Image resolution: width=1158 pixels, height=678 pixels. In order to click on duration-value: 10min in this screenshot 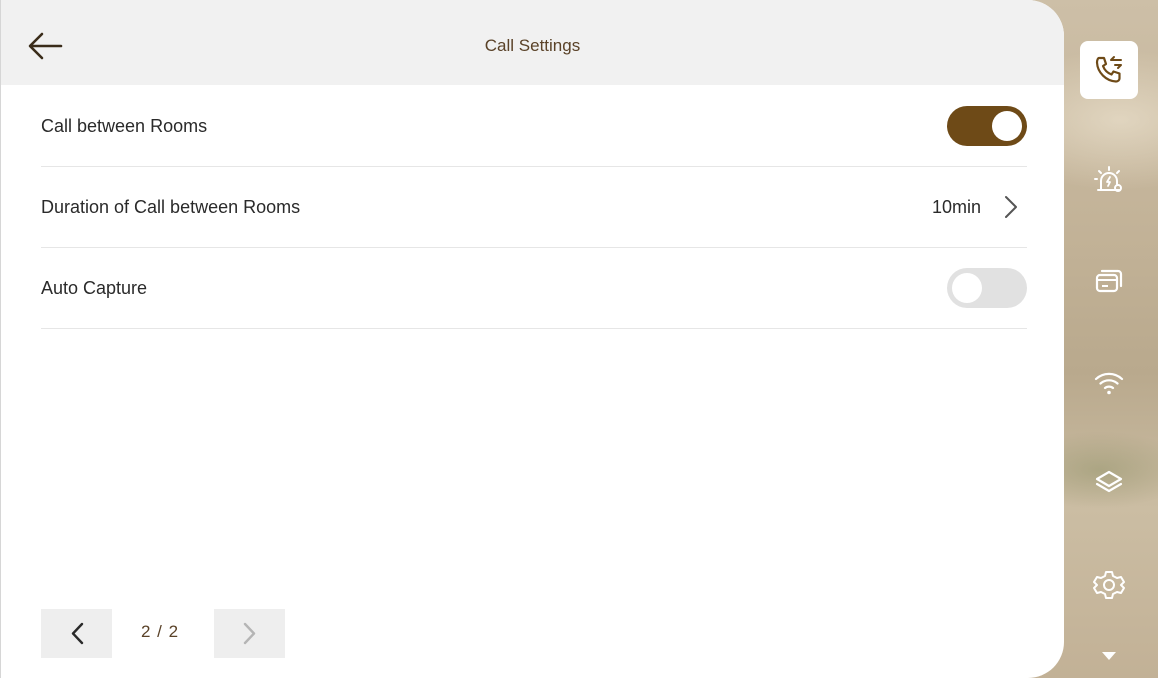, I will do `click(956, 207)`.